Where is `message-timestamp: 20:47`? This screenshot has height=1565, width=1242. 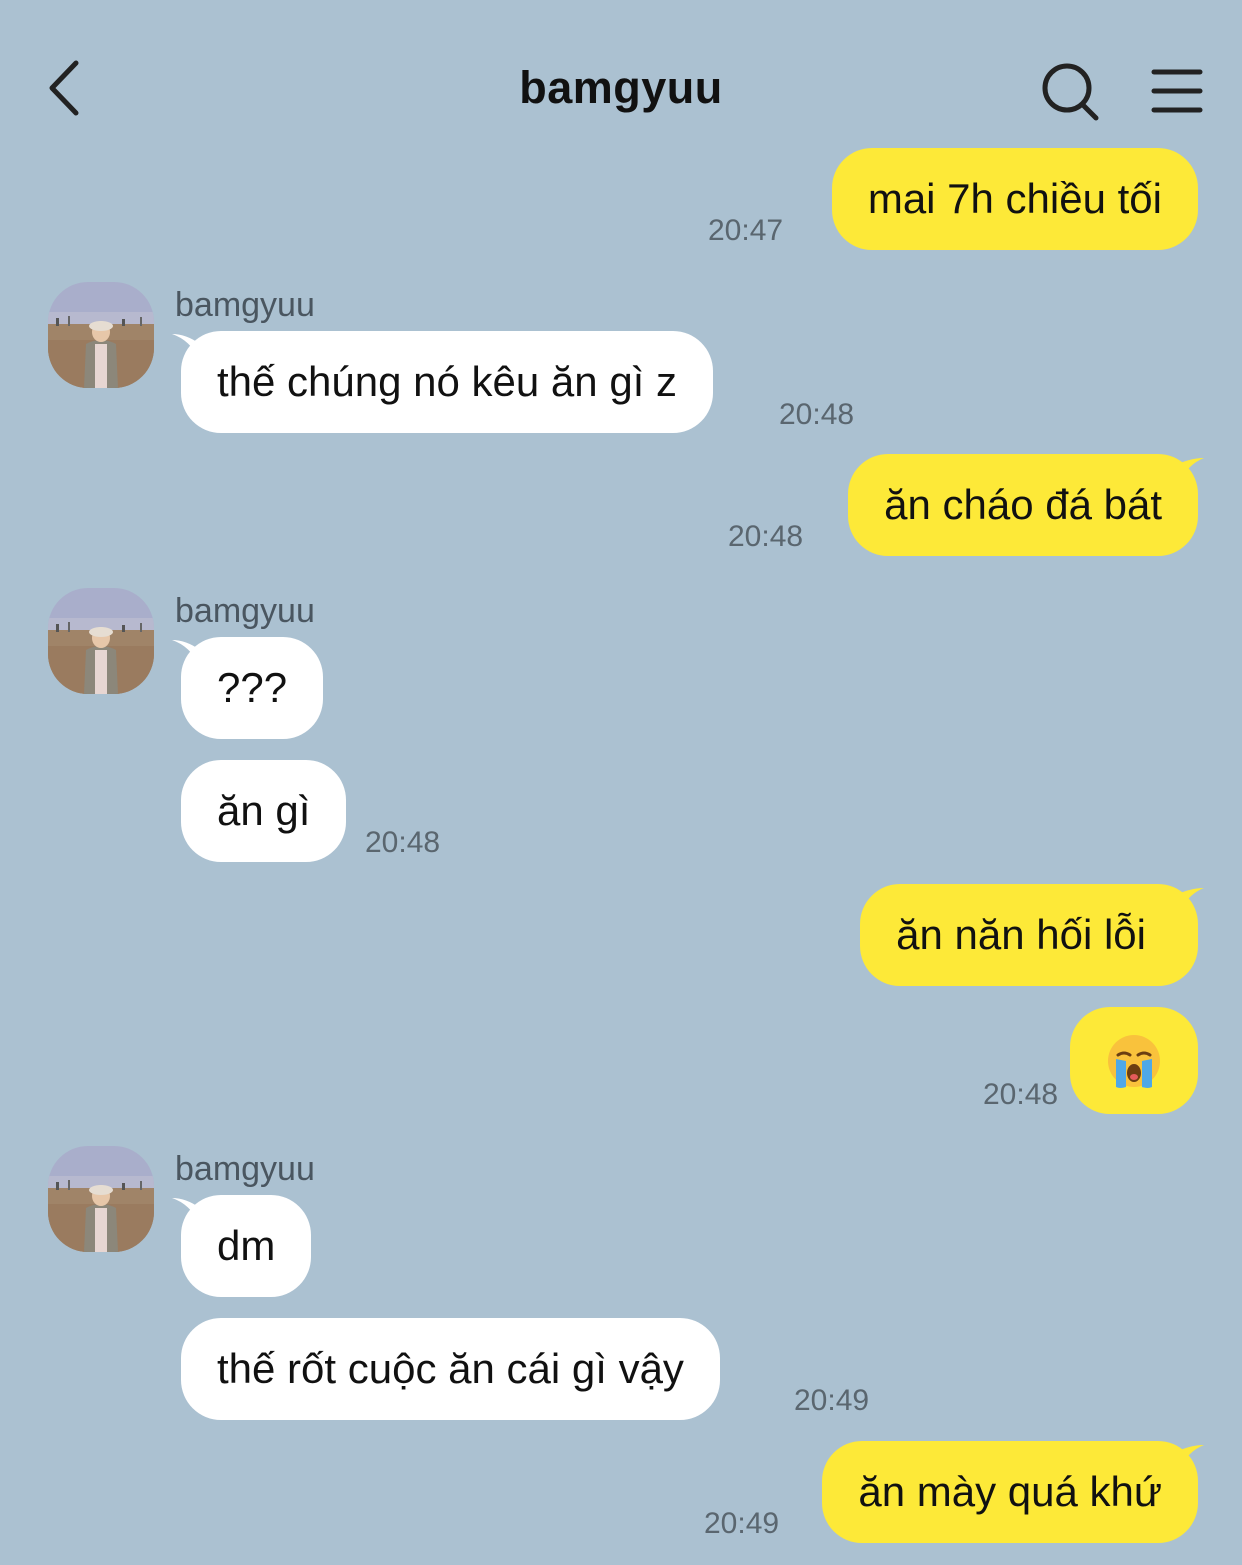
message-timestamp: 20:47 is located at coordinates (746, 230).